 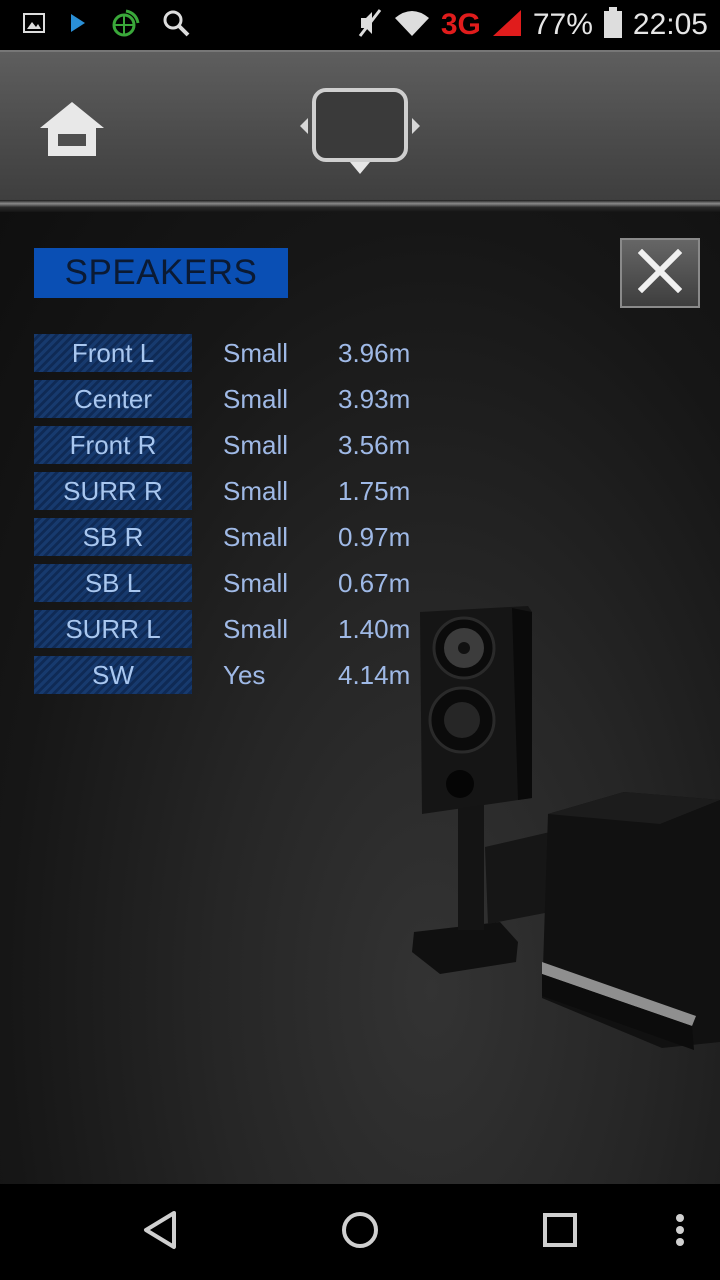 I want to click on more-vert-icon, so click(x=680, y=1232).